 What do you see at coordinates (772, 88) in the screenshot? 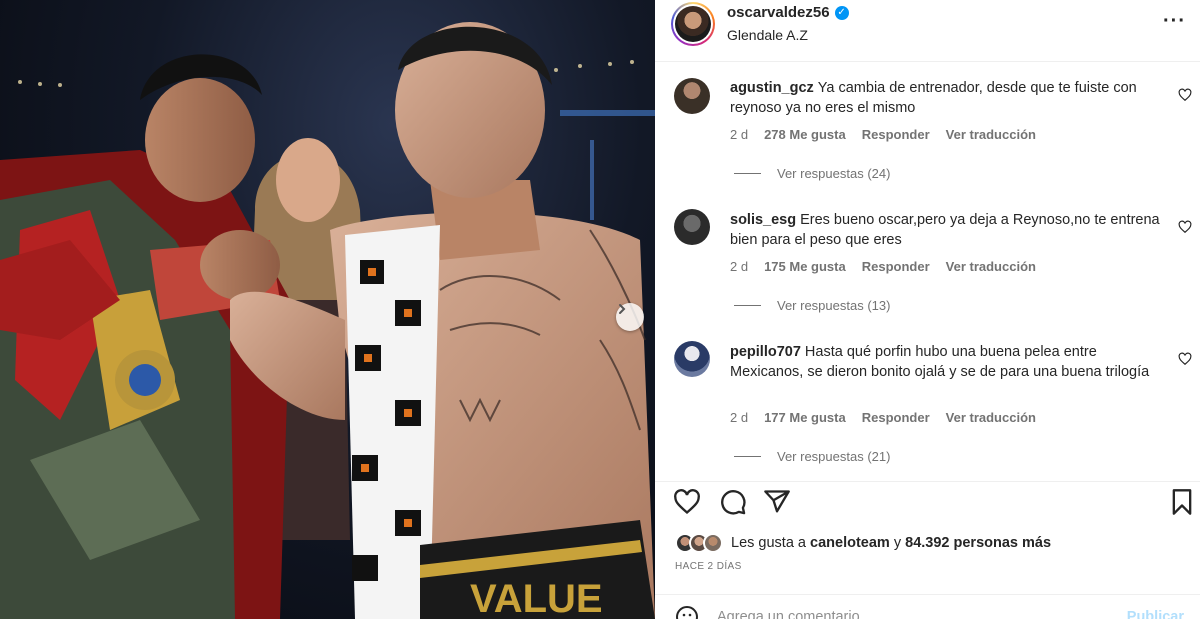
I see `commenter-username: agustin_gcz` at bounding box center [772, 88].